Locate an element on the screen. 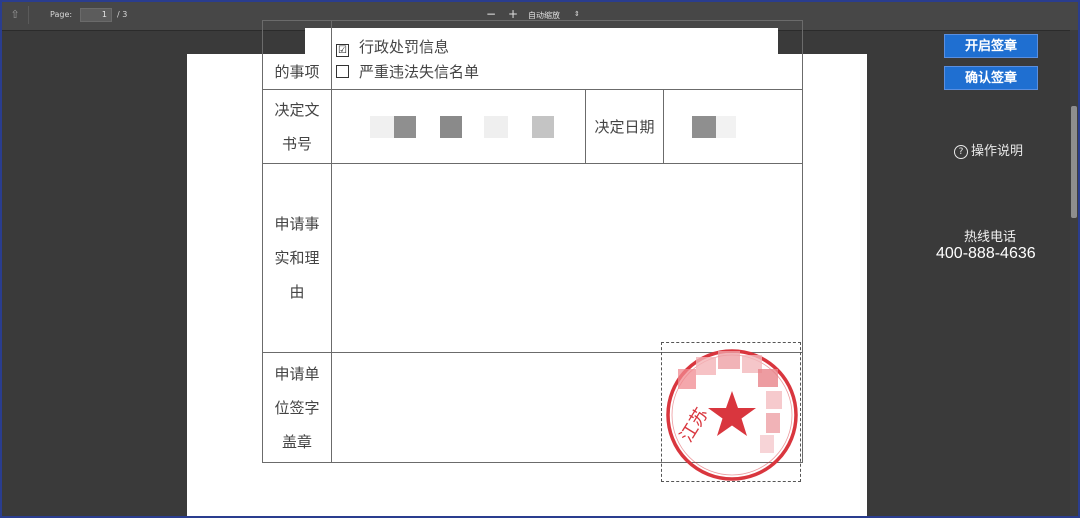 This screenshot has width=1080, height=518. previous-page-icon: ⇧ is located at coordinates (15, 15).